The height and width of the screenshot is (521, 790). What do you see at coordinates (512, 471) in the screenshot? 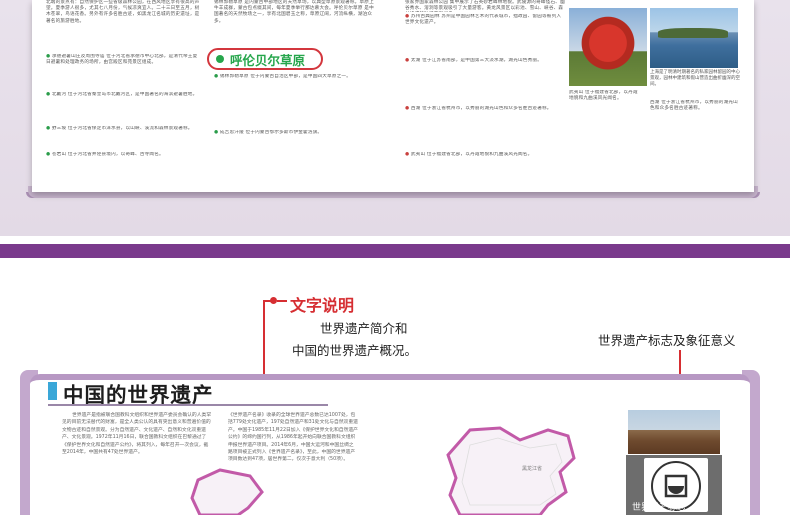
I see `inner-region` at bounding box center [512, 471].